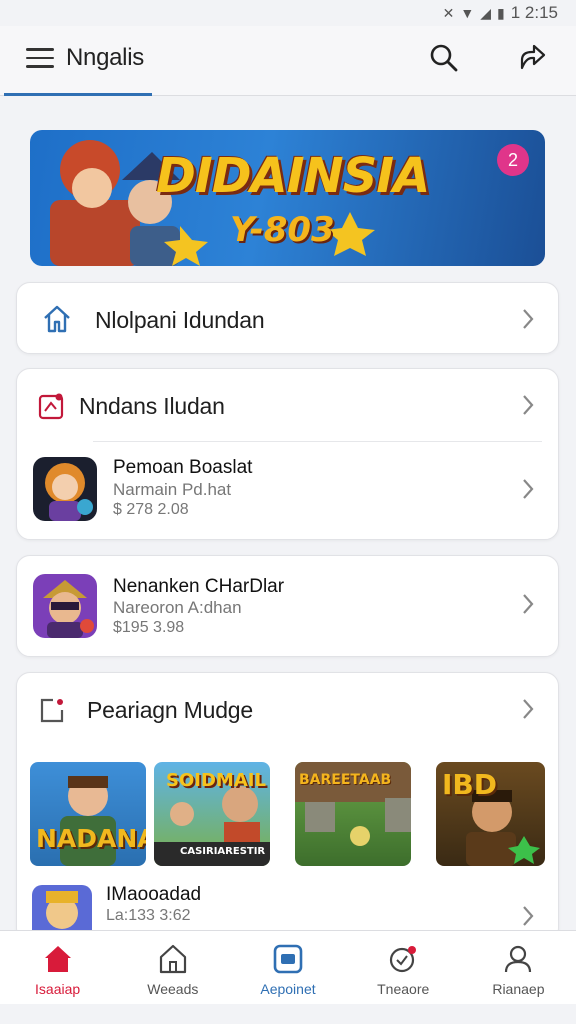  Describe the element at coordinates (180, 320) in the screenshot. I see `home-row-label: Nlolpani Idundan` at that location.